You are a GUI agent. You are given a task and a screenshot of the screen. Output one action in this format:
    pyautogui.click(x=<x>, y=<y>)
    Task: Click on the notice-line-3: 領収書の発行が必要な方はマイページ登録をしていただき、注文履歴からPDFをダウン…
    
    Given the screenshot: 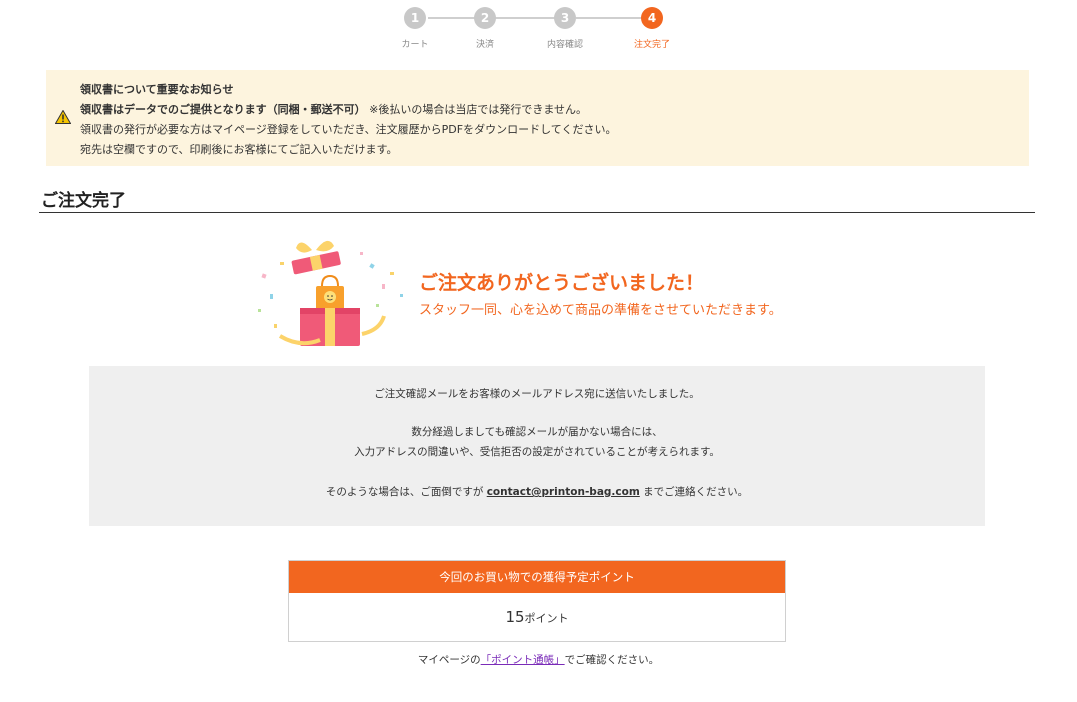 What is the action you would take?
    pyautogui.click(x=348, y=129)
    